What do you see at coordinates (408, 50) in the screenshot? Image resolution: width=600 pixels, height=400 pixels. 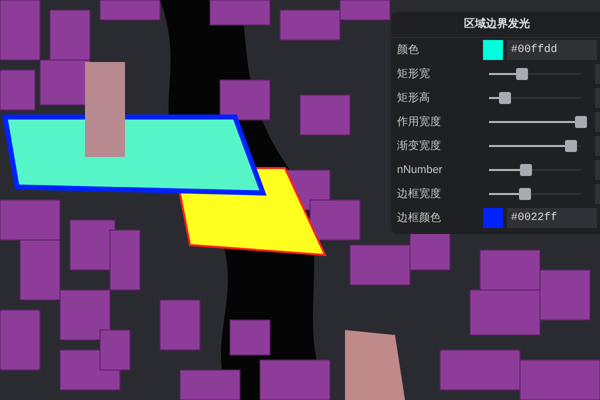 I see `control-label: 颜色` at bounding box center [408, 50].